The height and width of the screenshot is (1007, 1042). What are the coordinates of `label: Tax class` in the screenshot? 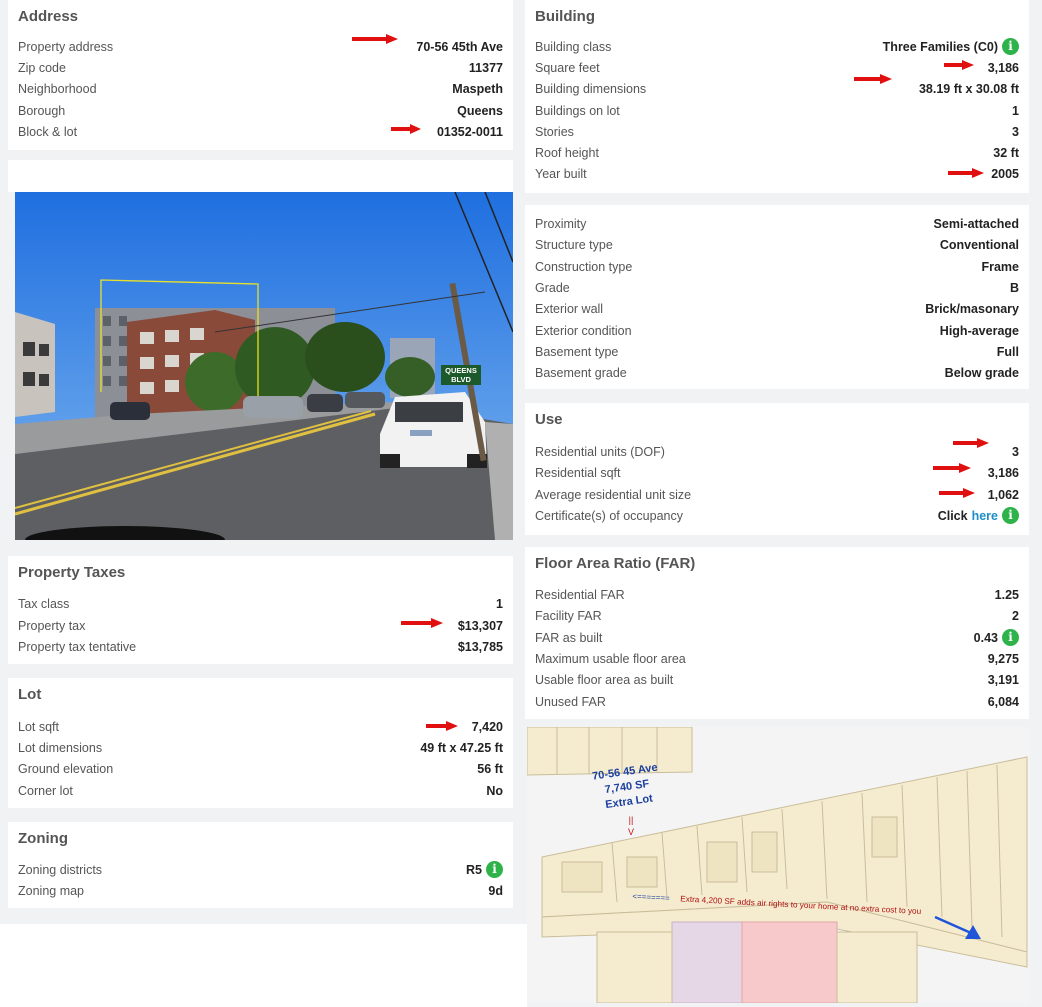 It's located at (44, 603).